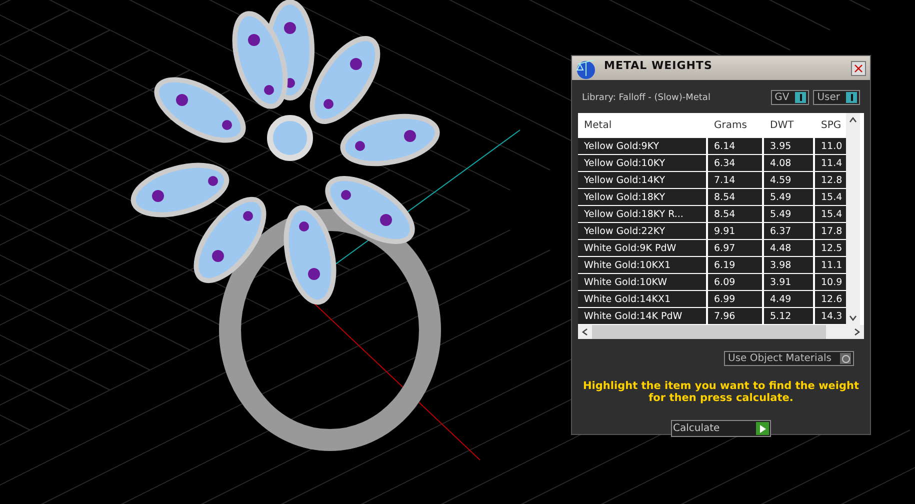  What do you see at coordinates (789, 163) in the screenshot?
I see `table-cell: 4.08` at bounding box center [789, 163].